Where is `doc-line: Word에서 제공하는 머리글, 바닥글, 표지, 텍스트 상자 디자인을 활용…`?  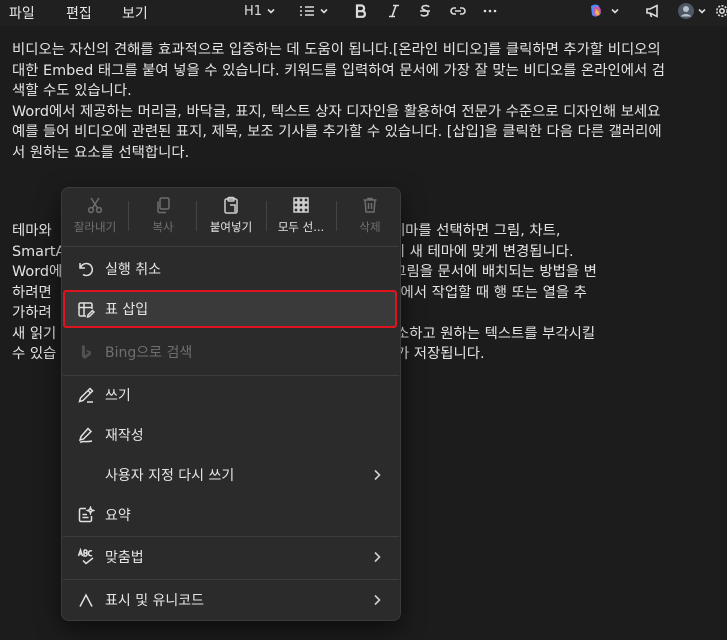
doc-line: Word에서 제공하는 머리글, 바닥글, 표지, 텍스트 상자 디자인을 활용… is located at coordinates (336, 111).